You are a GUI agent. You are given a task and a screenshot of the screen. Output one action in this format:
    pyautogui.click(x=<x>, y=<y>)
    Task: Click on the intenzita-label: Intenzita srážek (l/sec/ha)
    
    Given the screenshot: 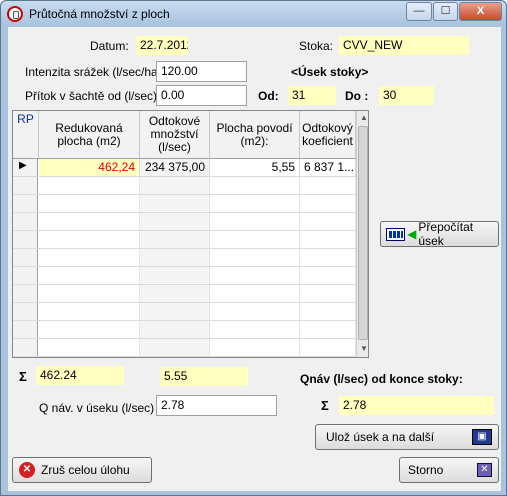 What is the action you would take?
    pyautogui.click(x=93, y=72)
    